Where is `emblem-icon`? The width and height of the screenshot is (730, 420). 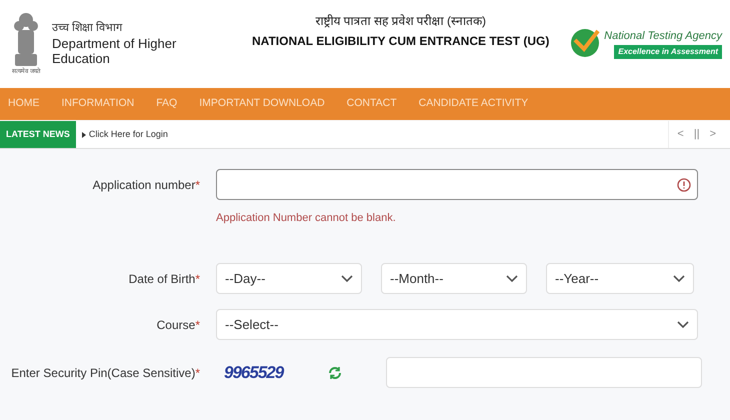
emblem-icon is located at coordinates (26, 39).